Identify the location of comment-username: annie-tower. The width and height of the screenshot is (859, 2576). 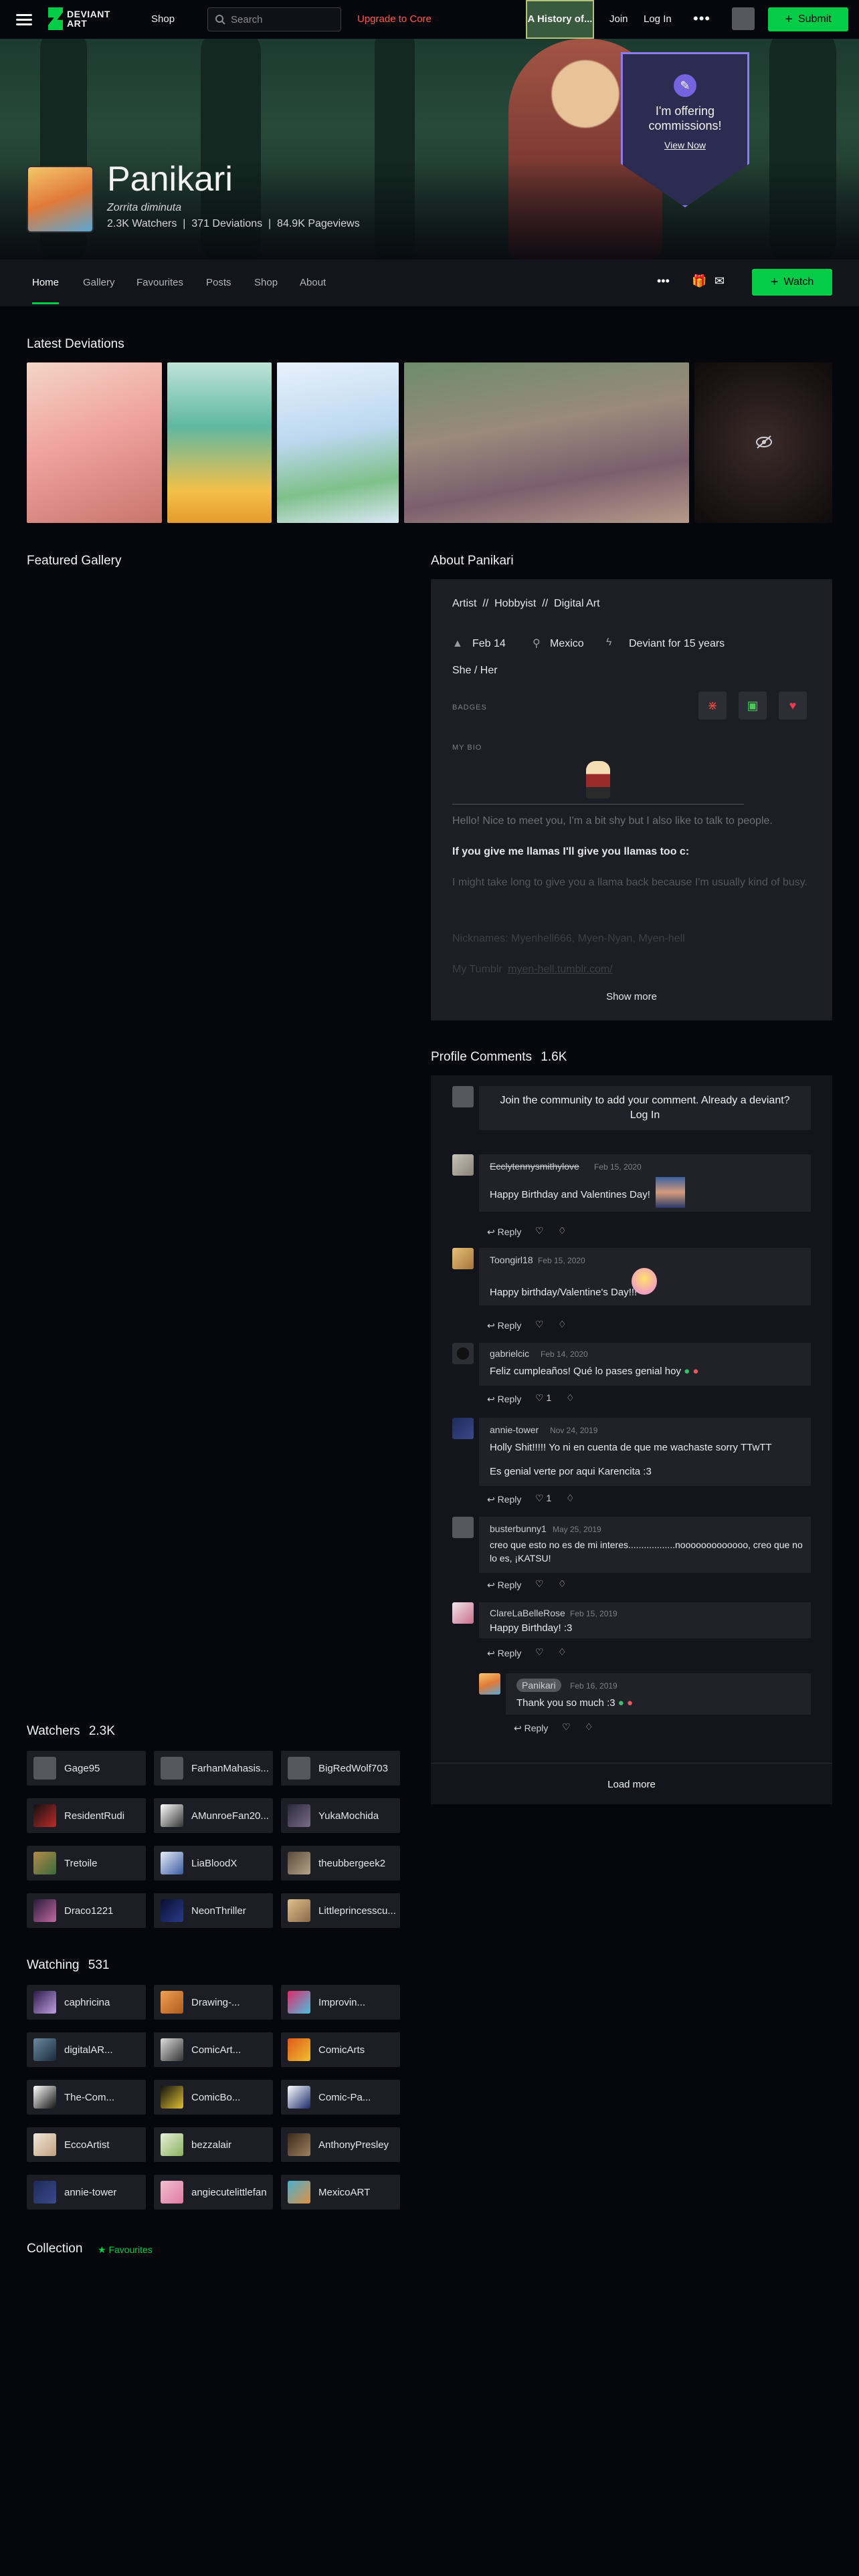
(514, 1429).